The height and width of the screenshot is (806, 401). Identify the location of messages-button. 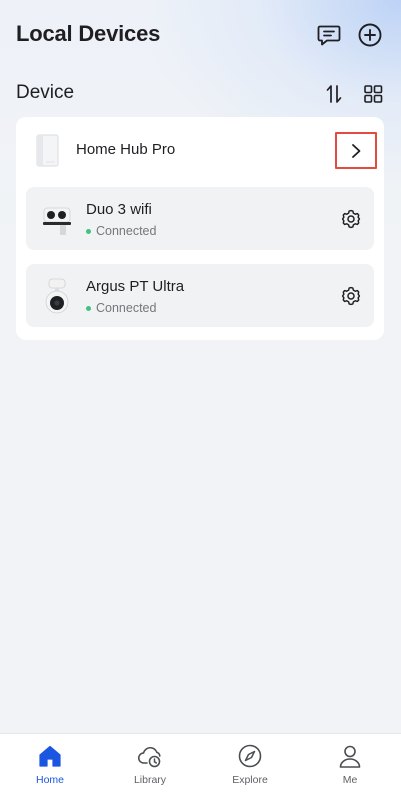
(329, 35).